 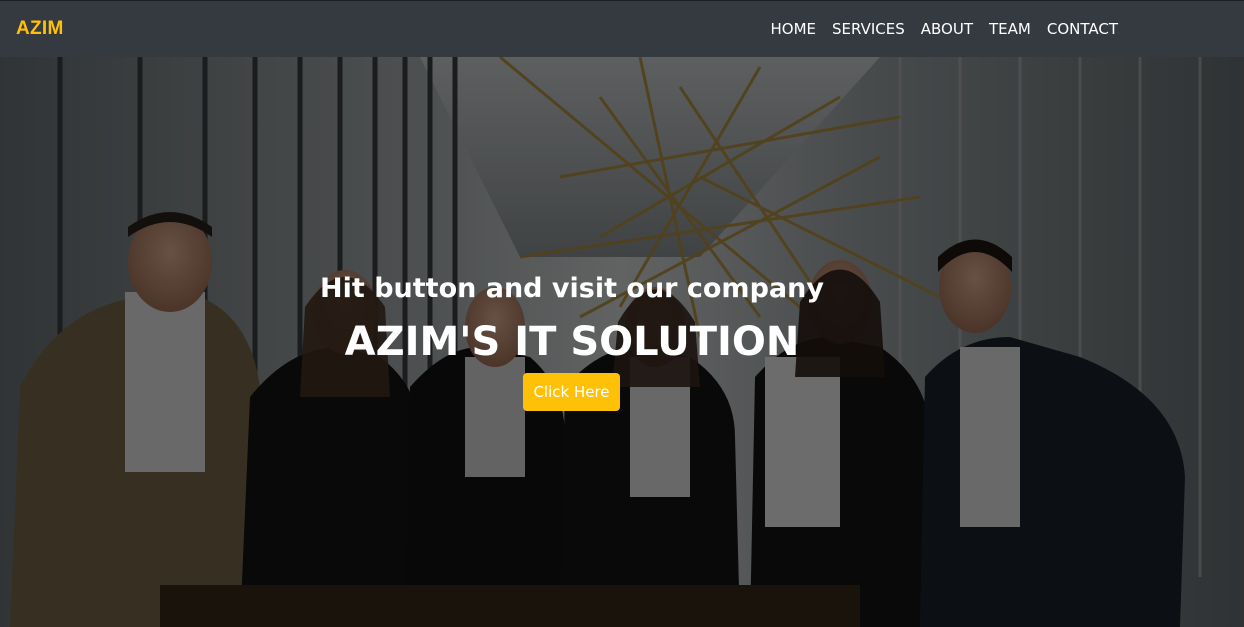 I want to click on nav-link-team: TEAM, so click(x=1010, y=29).